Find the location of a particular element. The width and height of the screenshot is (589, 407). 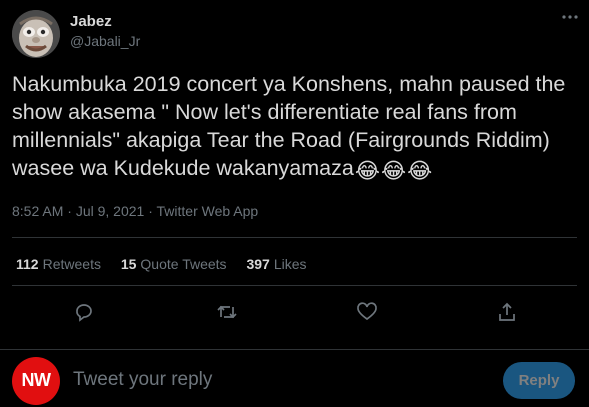

like-icon is located at coordinates (367, 312).